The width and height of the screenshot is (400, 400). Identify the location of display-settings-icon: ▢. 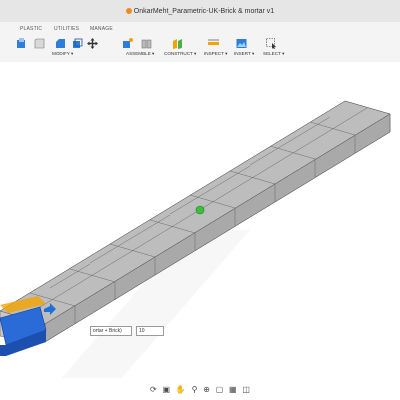
(220, 389).